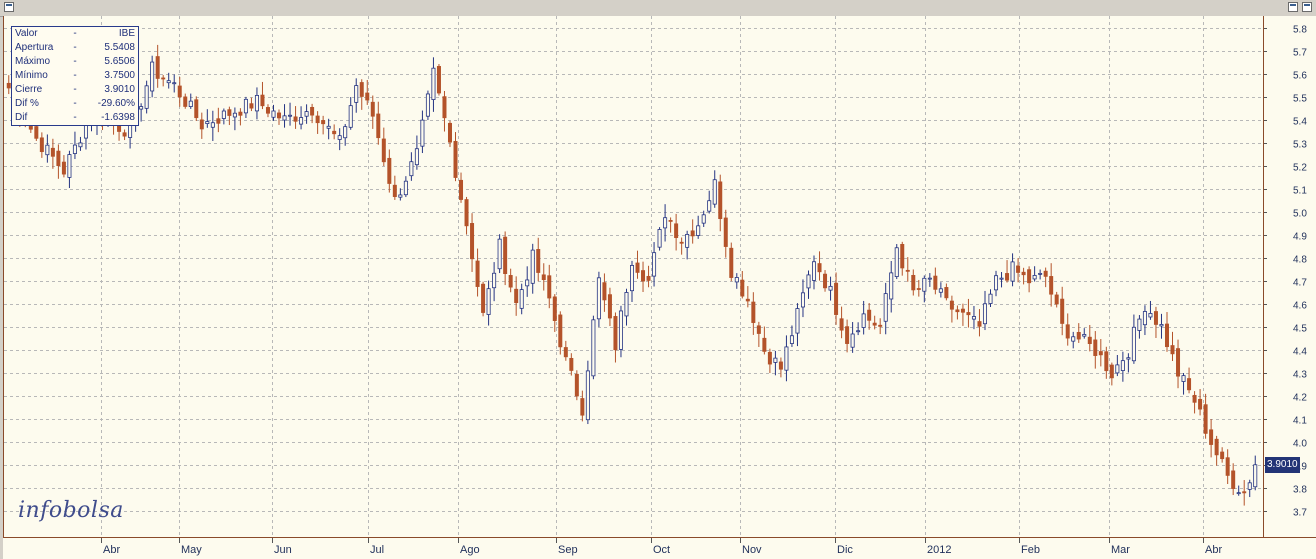  Describe the element at coordinates (1300, 99) in the screenshot. I see `y-tick-label: 5.5` at that location.